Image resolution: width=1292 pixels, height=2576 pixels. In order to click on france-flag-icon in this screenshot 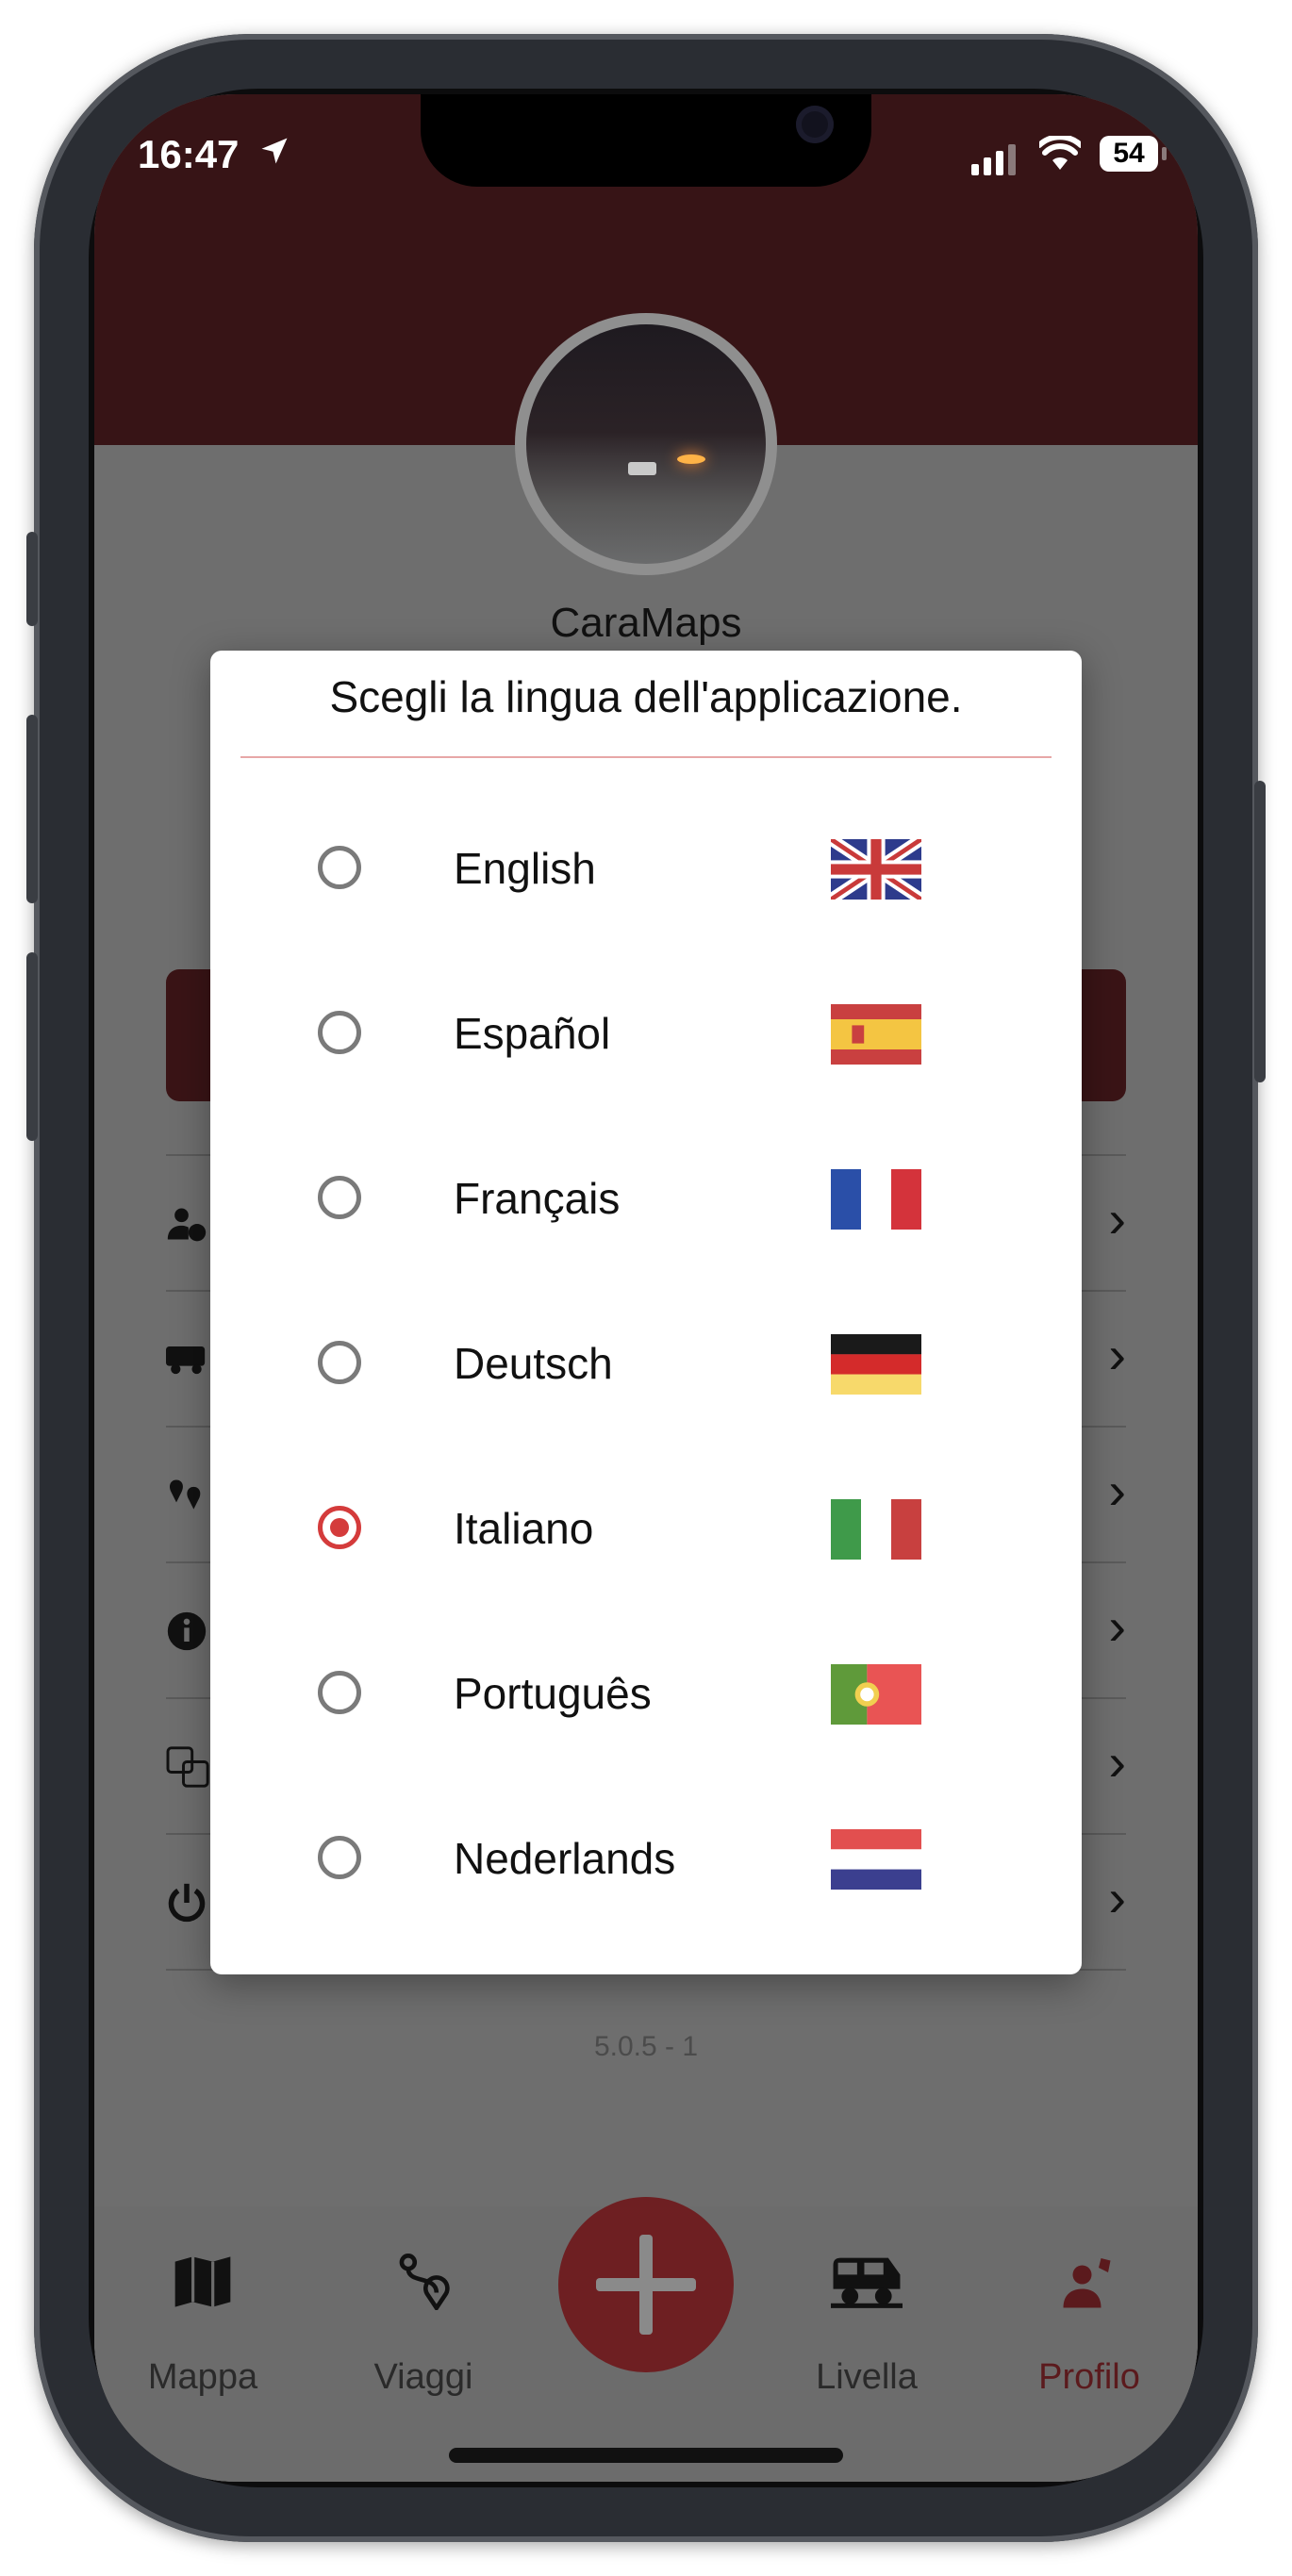, I will do `click(876, 1199)`.